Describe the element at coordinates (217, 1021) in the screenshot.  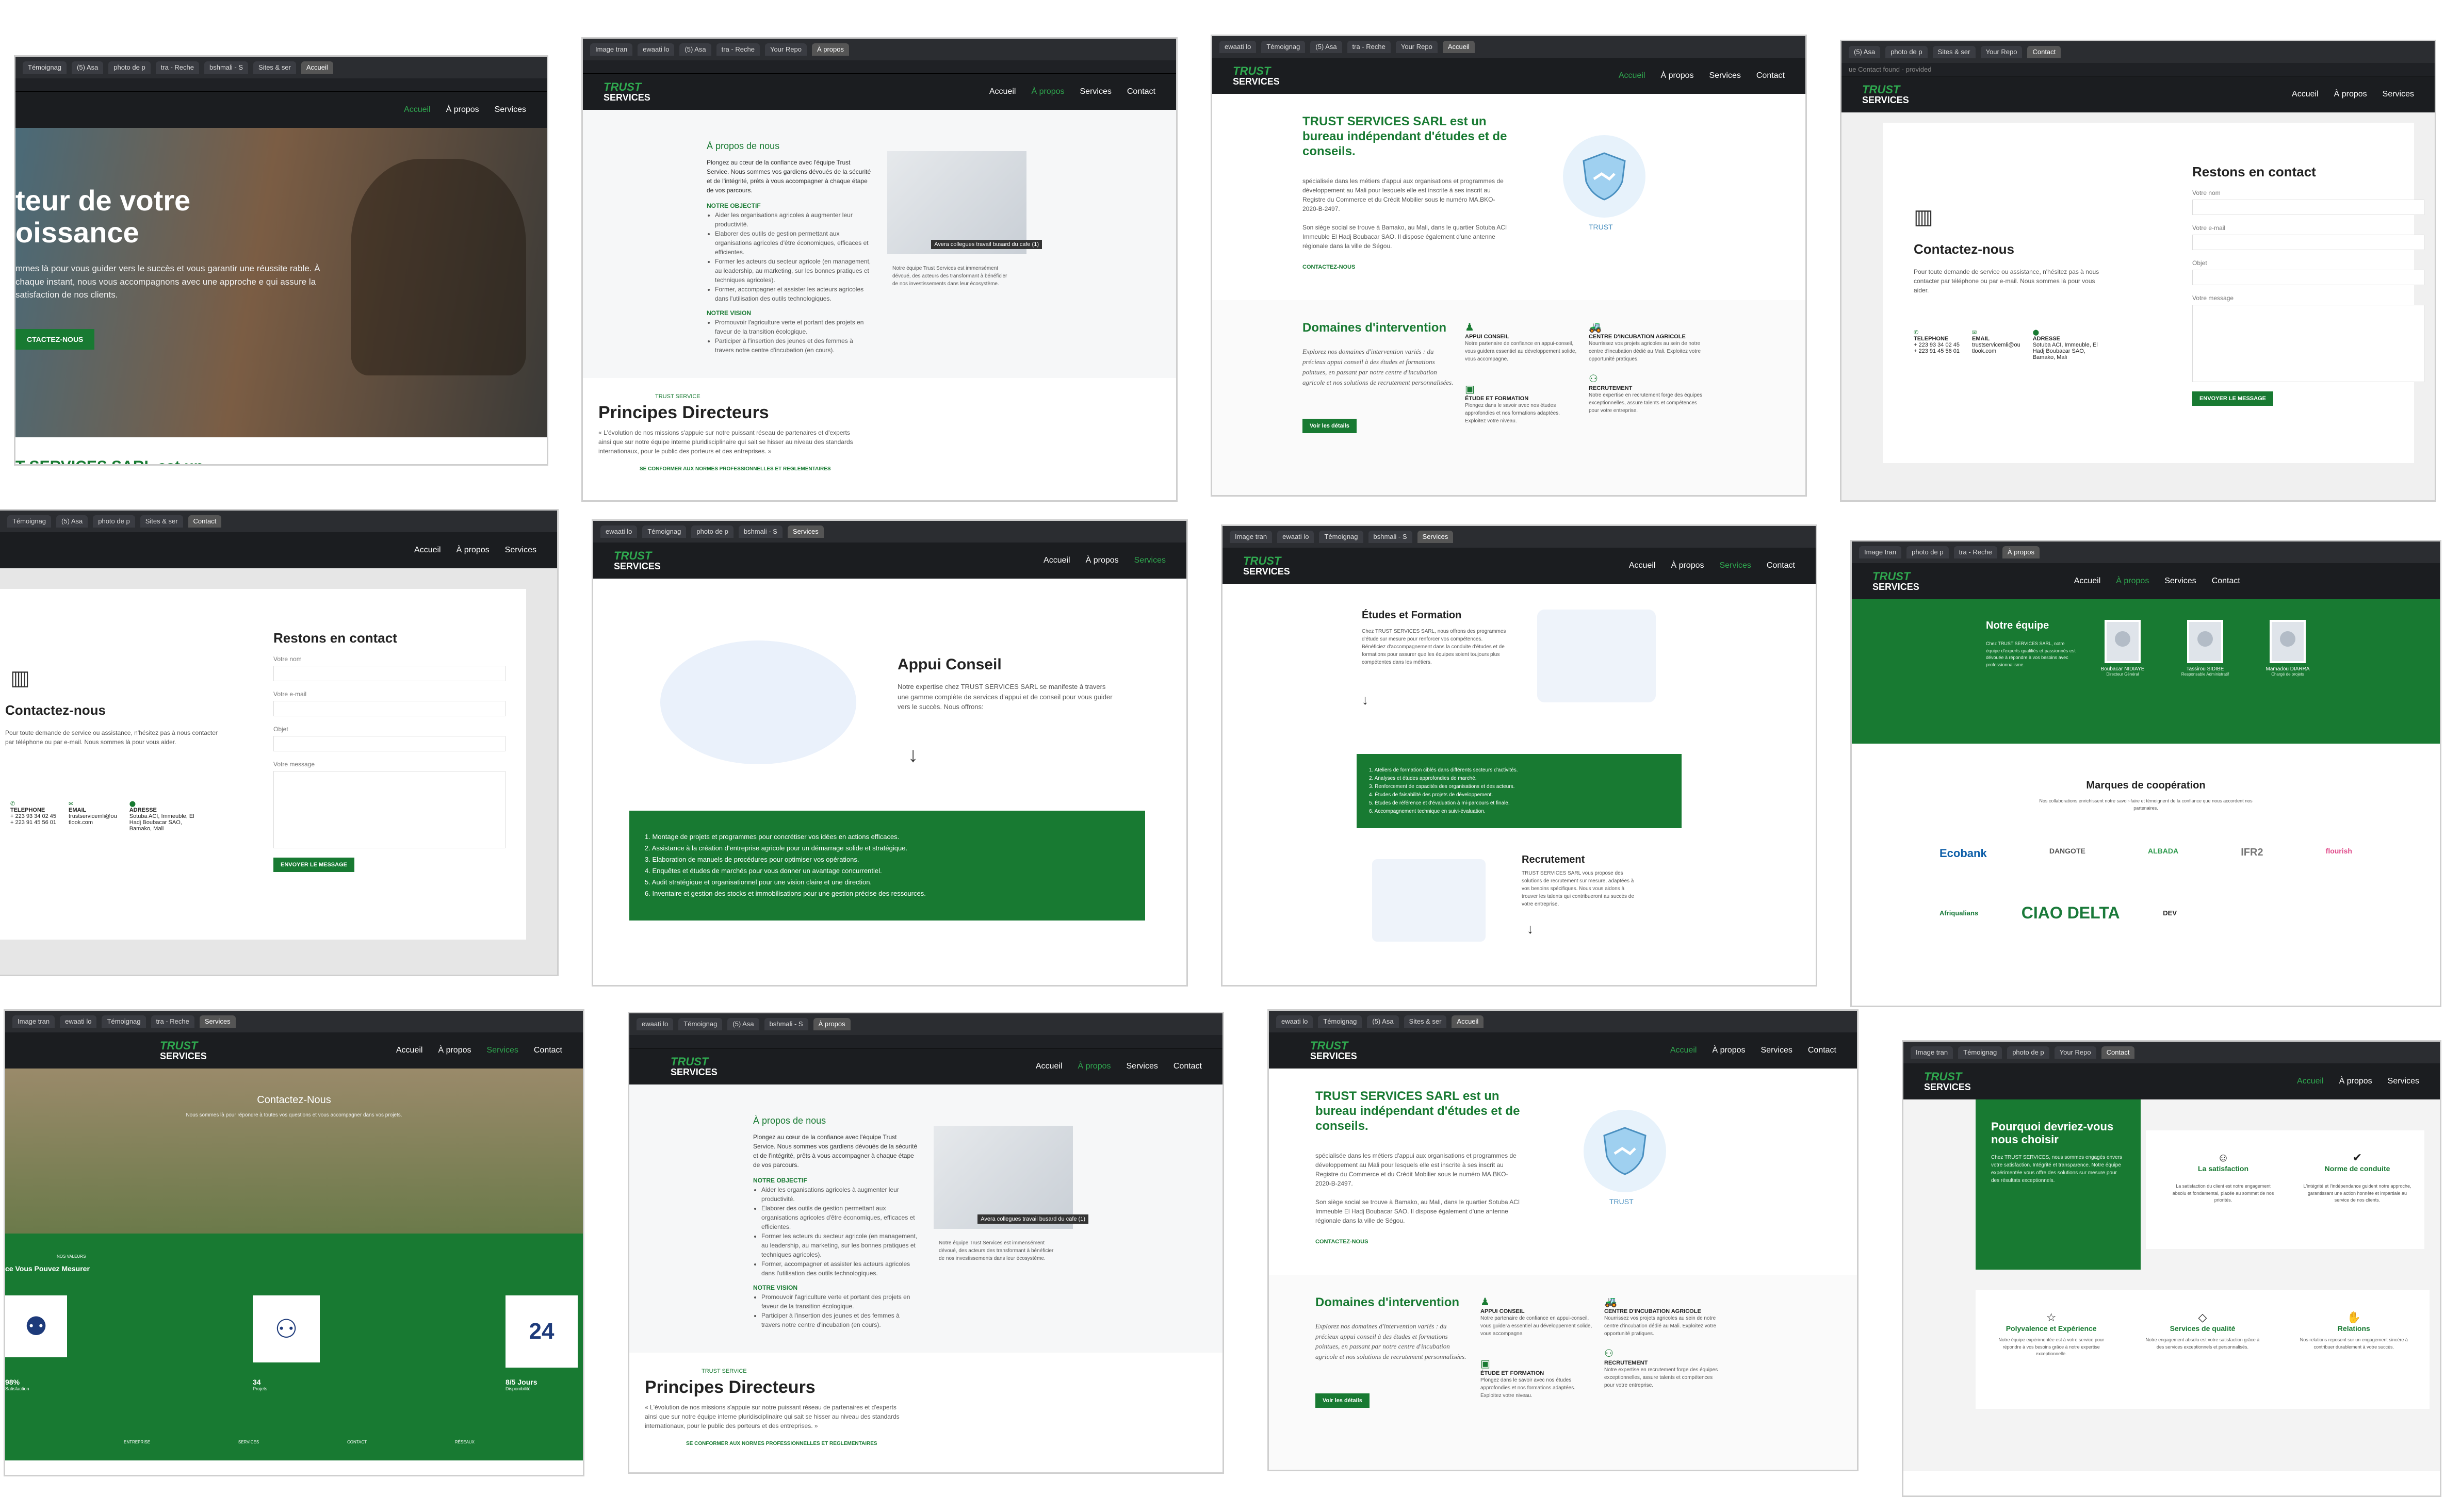
I see `browser-tab: Services` at that location.